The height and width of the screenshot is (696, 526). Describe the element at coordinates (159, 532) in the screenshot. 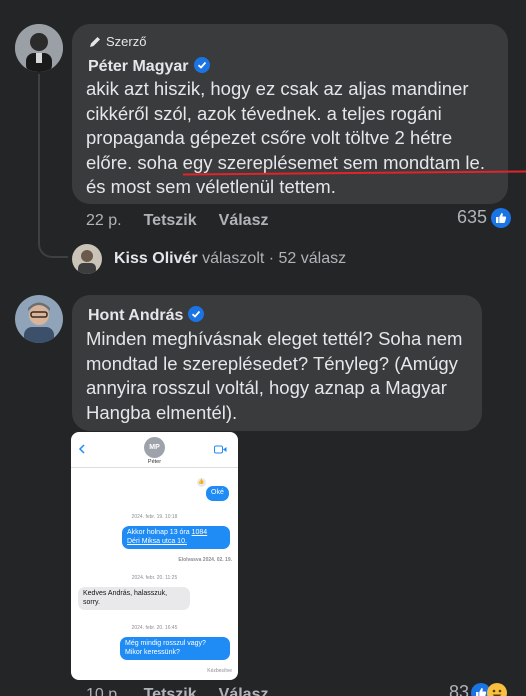

I see `message-text: Akkor holnap 13 óra` at that location.